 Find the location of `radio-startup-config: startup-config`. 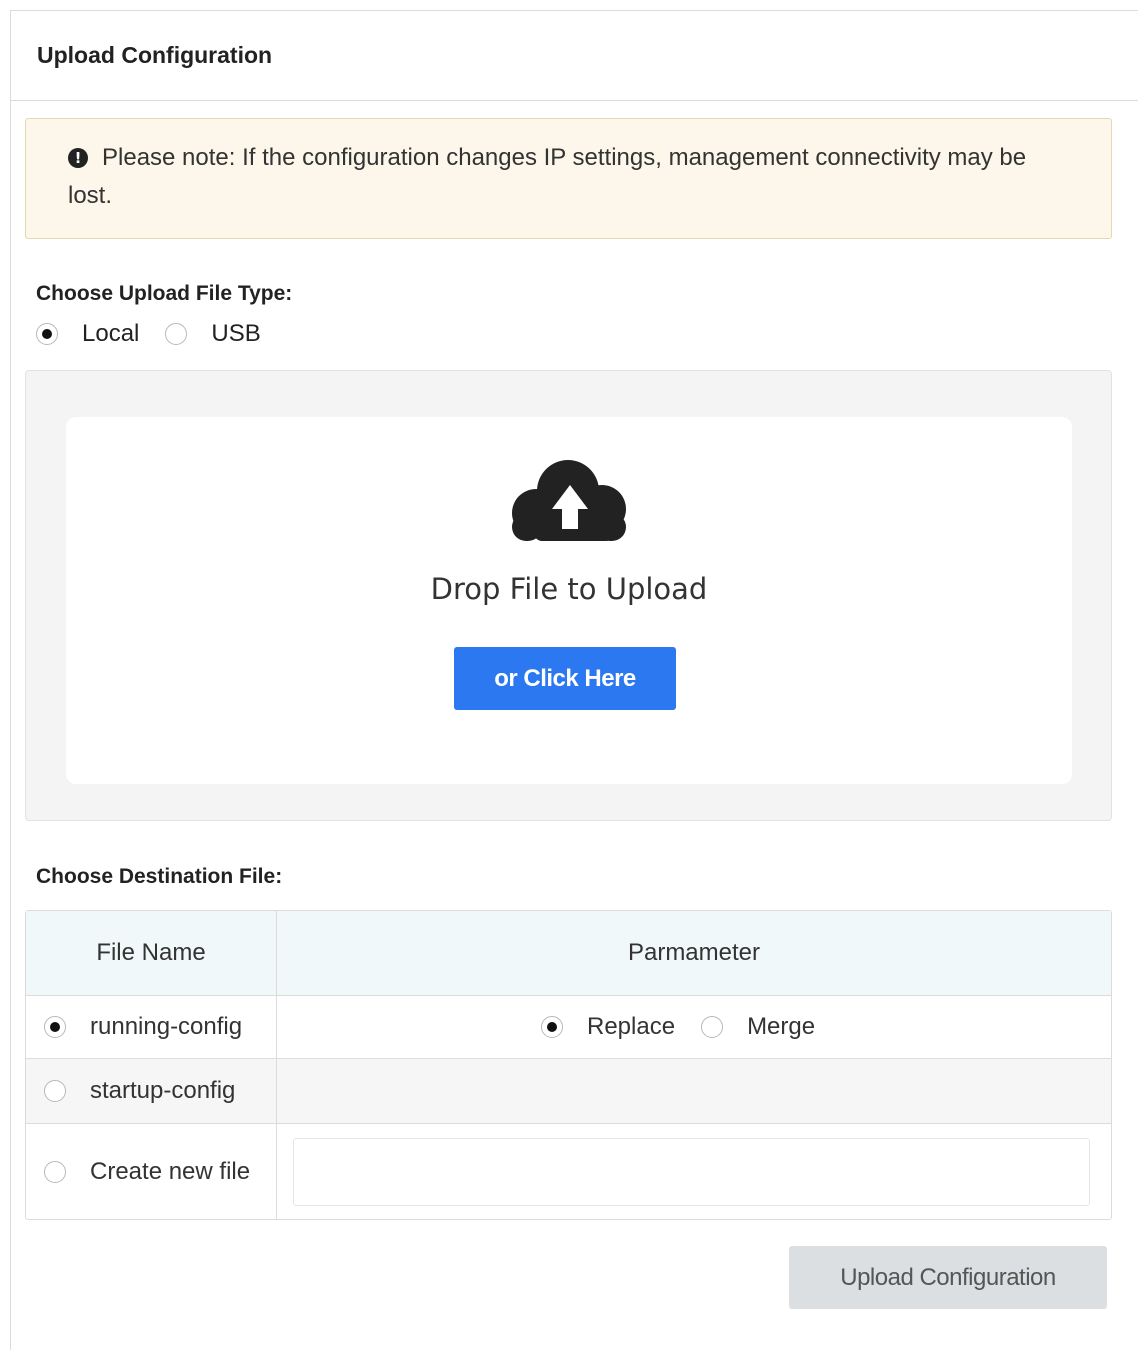

radio-startup-config: startup-config is located at coordinates (151, 1091).